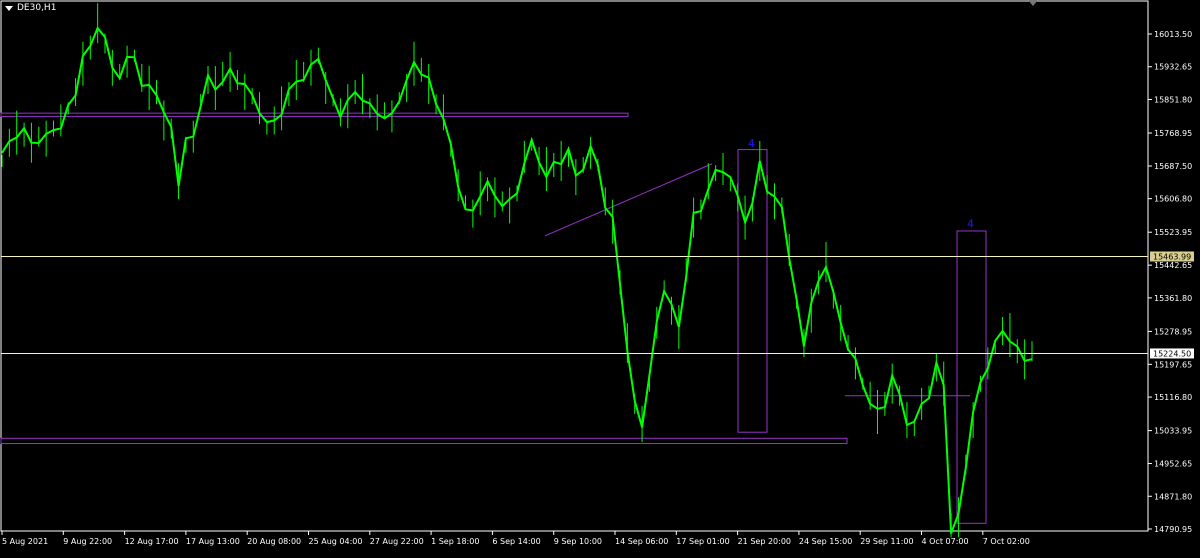  I want to click on y-tick-label: 15361.80, so click(1173, 298).